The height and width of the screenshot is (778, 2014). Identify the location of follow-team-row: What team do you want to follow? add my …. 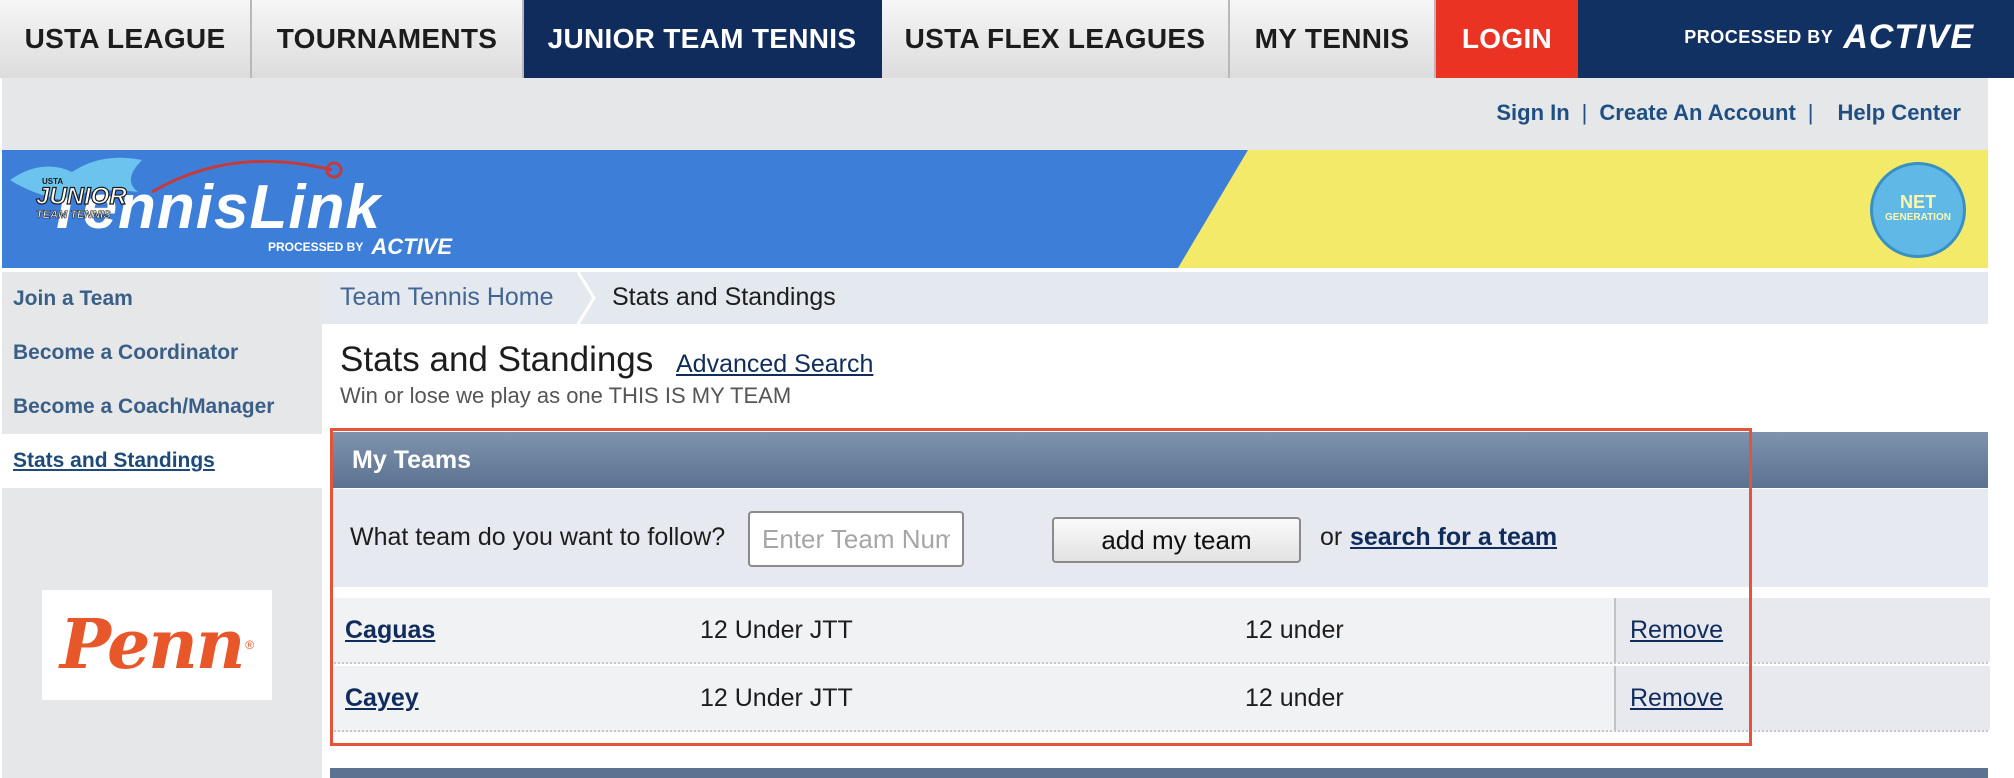
(1159, 538).